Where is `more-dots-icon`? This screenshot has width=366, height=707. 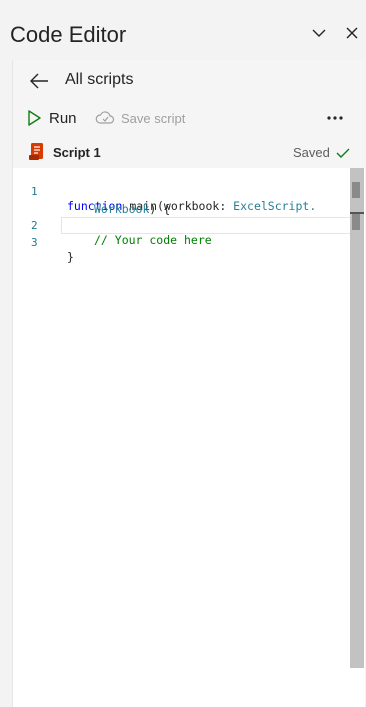 more-dots-icon is located at coordinates (335, 118).